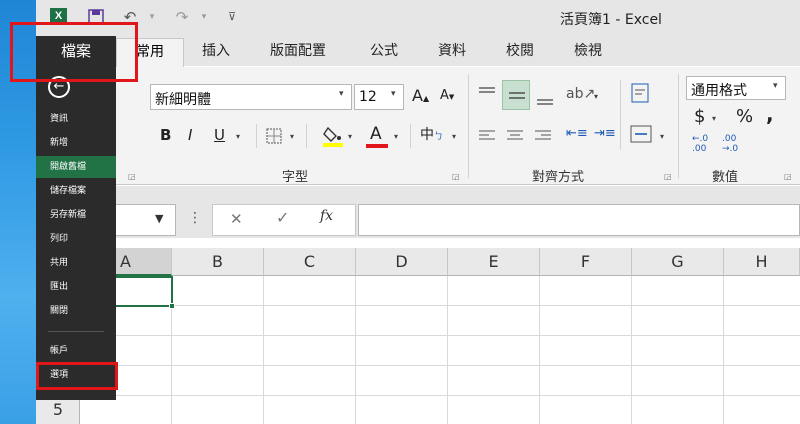  What do you see at coordinates (165, 135) in the screenshot?
I see `bold-button: B` at bounding box center [165, 135].